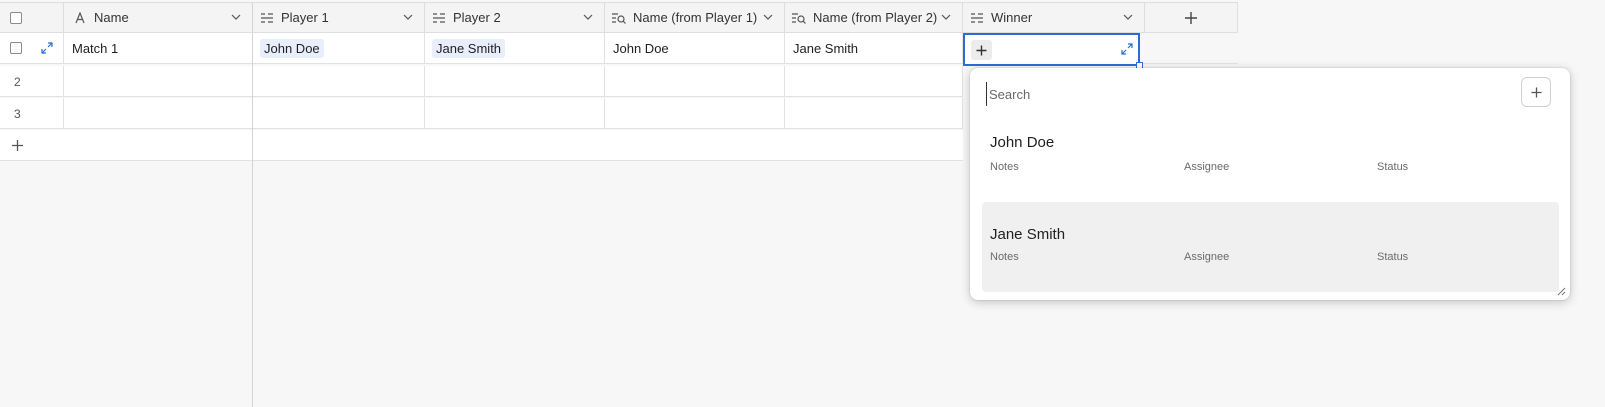 Image resolution: width=1605 pixels, height=407 pixels. What do you see at coordinates (874, 48) in the screenshot?
I see `name-from-player2-cell: Jane Smith` at bounding box center [874, 48].